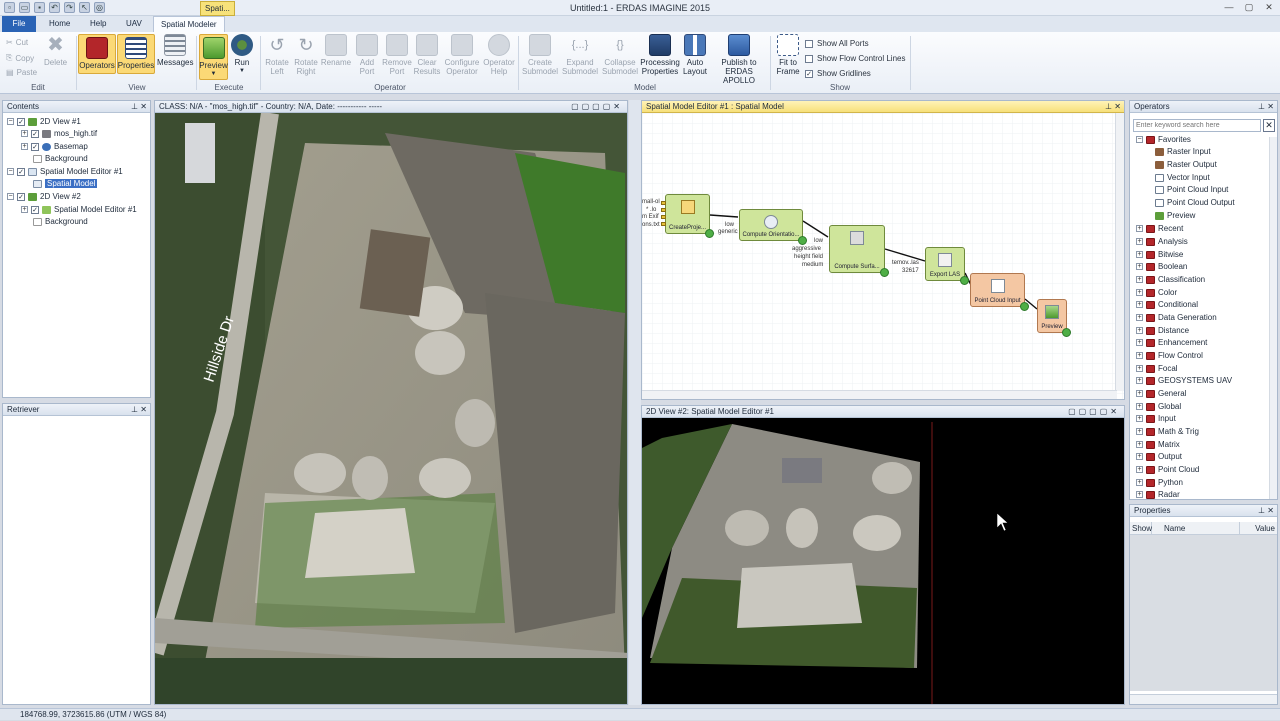  I want to click on operator-search-input, so click(1197, 125).